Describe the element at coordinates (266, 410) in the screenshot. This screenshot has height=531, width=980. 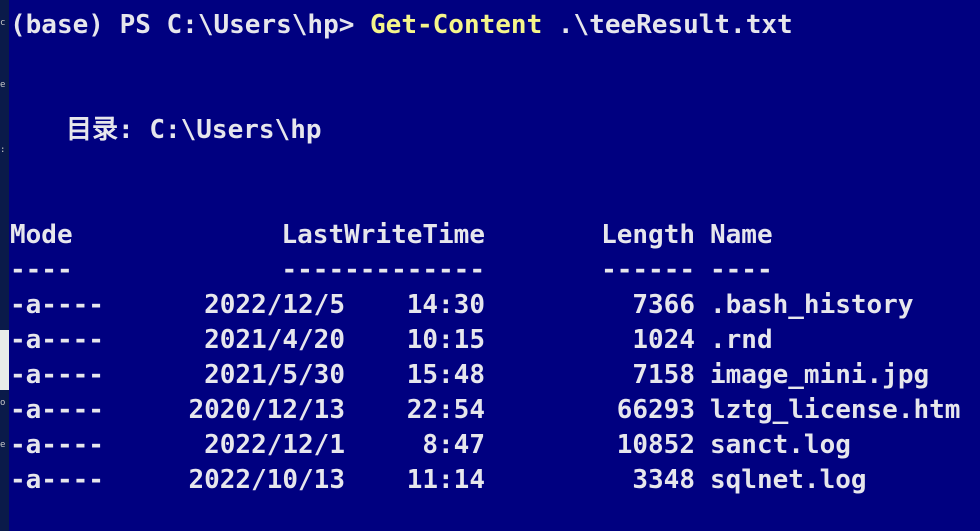
I see `row-date: 2020/12/13` at that location.